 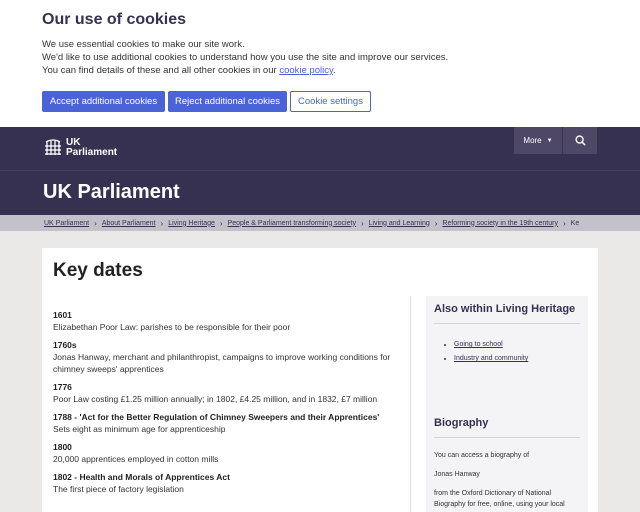 I want to click on caret-down-icon: ▼, so click(x=549, y=140).